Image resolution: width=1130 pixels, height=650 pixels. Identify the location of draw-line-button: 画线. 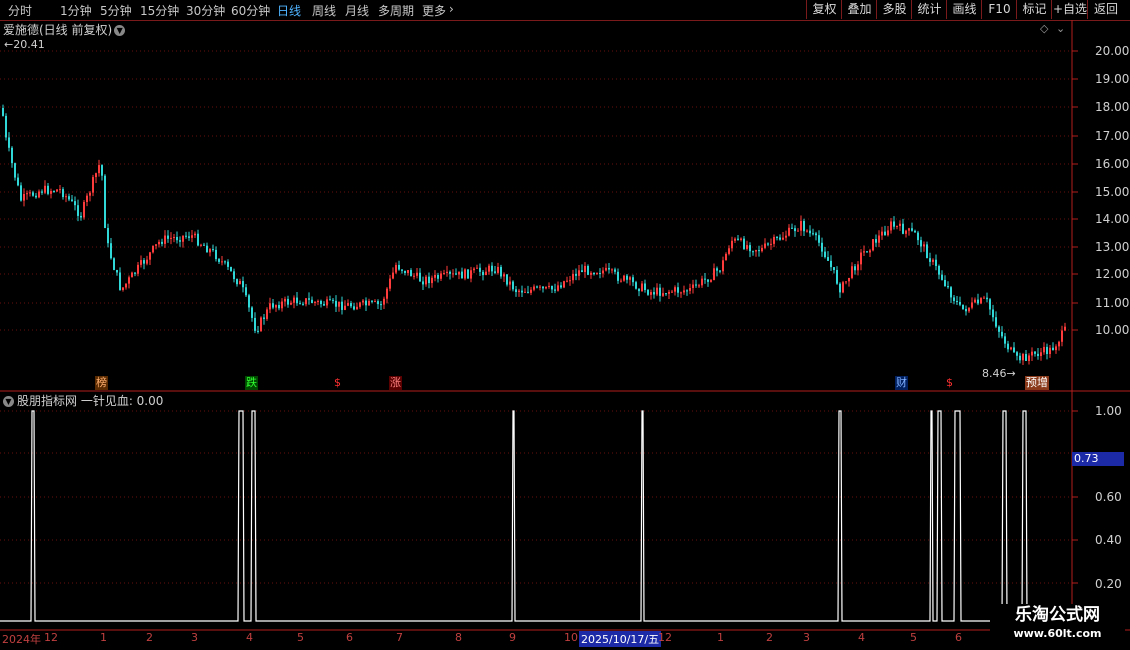
(964, 9).